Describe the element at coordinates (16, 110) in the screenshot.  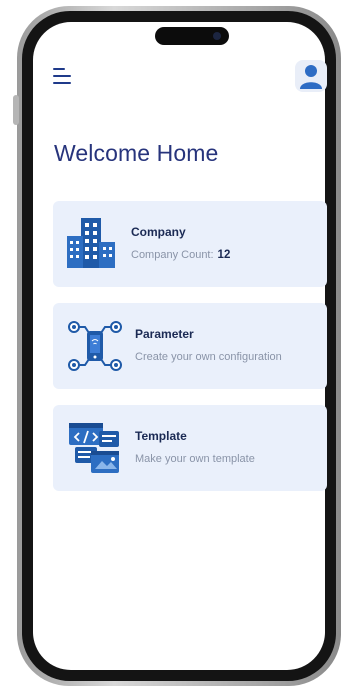
I see `side-button-volume` at that location.